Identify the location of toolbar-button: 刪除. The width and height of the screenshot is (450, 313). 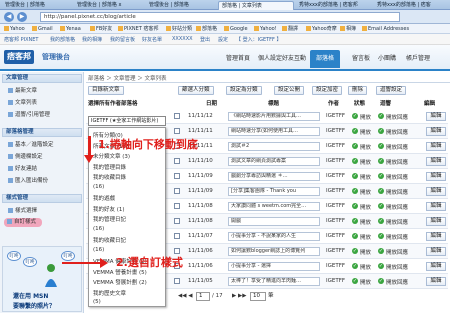
(358, 90).